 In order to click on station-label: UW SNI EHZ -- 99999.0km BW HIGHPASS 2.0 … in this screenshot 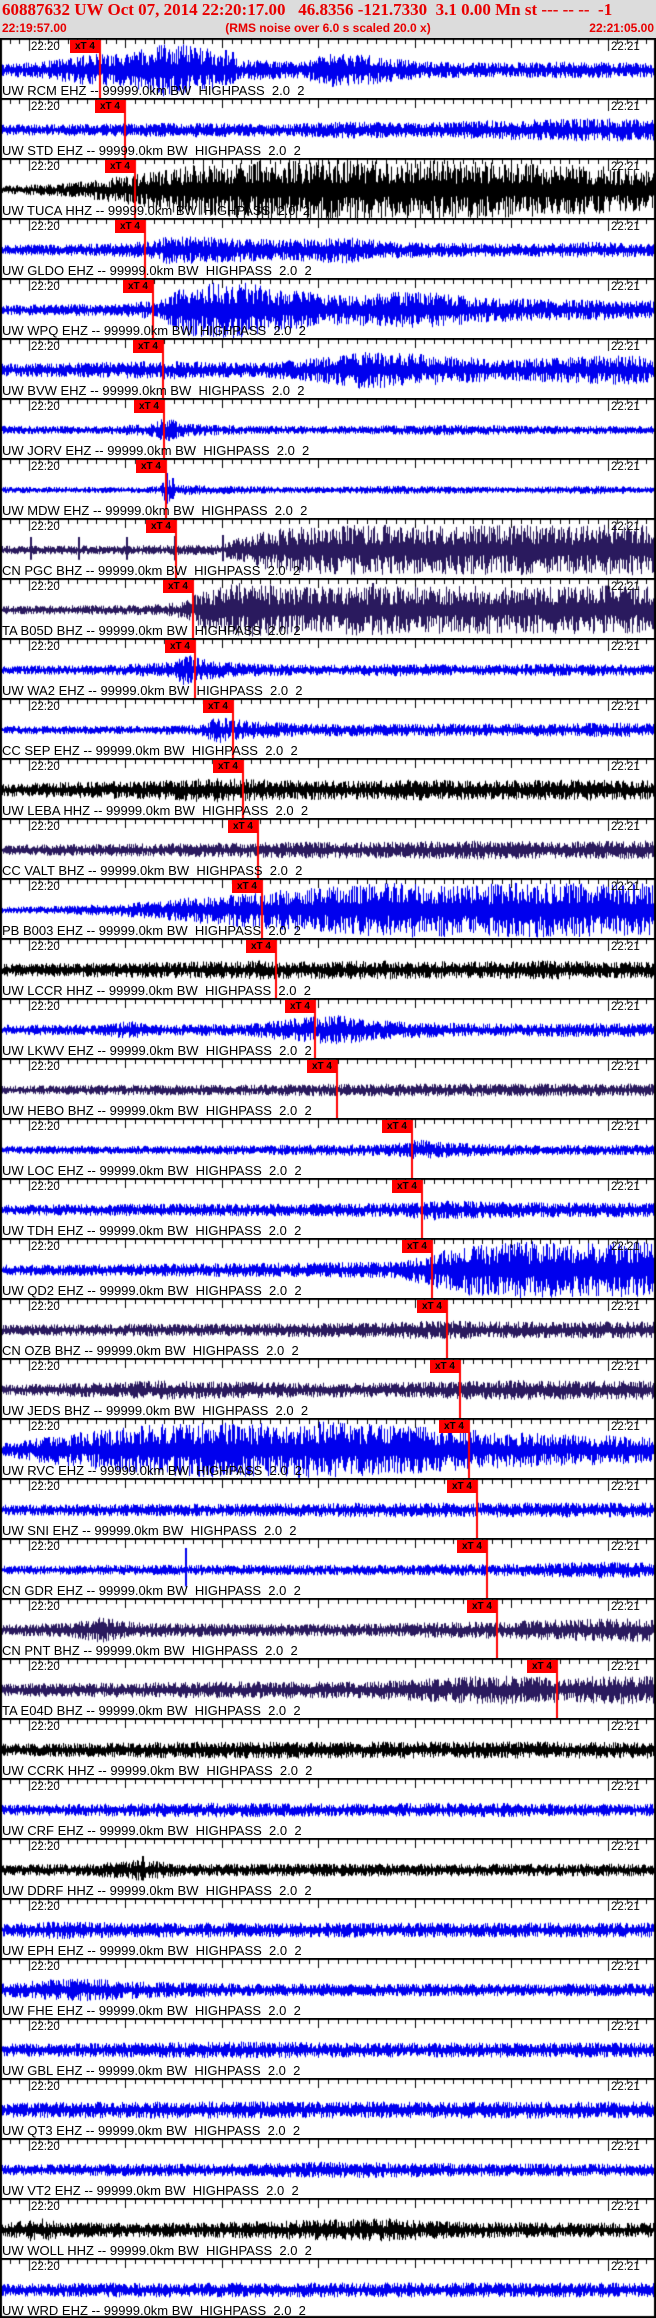, I will do `click(149, 1530)`.